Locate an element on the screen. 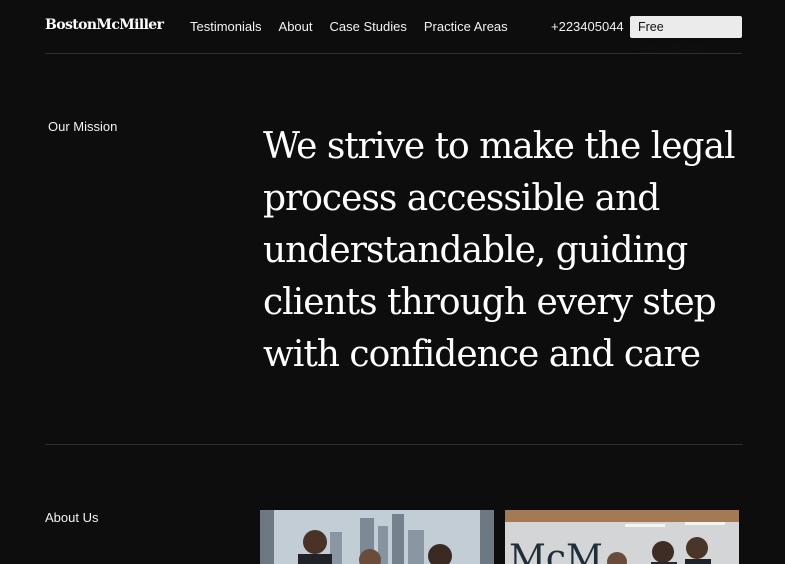  brand-logo: BostonMcMiller is located at coordinates (104, 25).